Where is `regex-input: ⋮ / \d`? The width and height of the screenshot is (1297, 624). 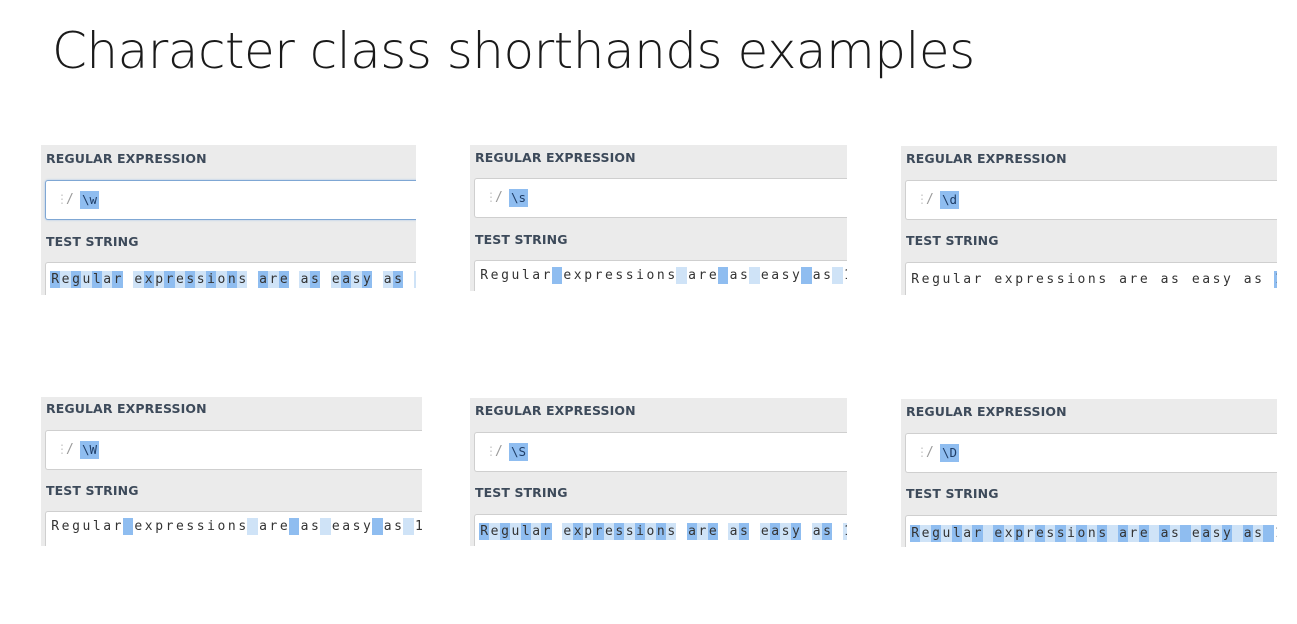 regex-input: ⋮ / \d is located at coordinates (1091, 200).